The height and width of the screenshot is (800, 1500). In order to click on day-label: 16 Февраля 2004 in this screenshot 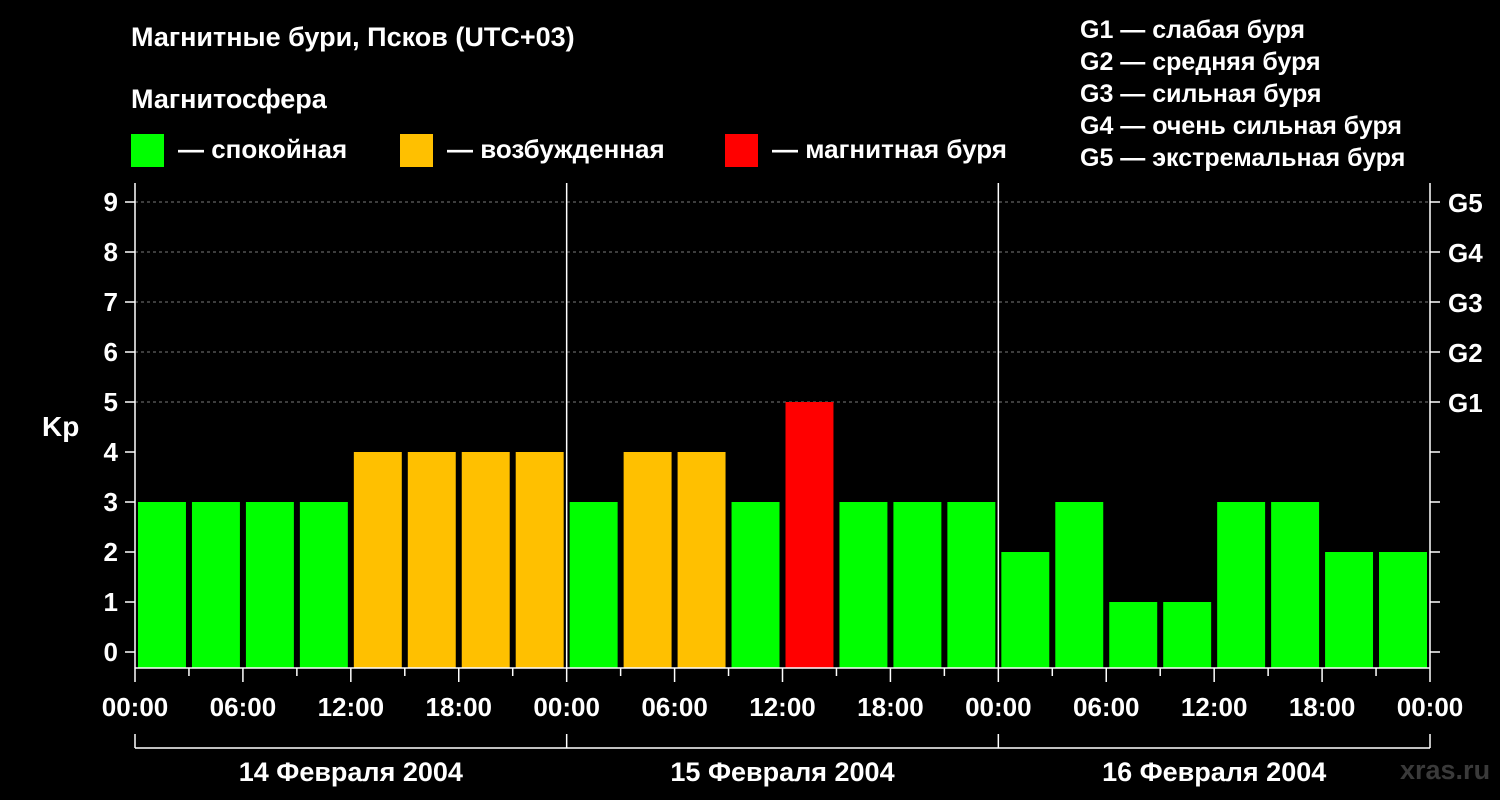, I will do `click(1214, 772)`.